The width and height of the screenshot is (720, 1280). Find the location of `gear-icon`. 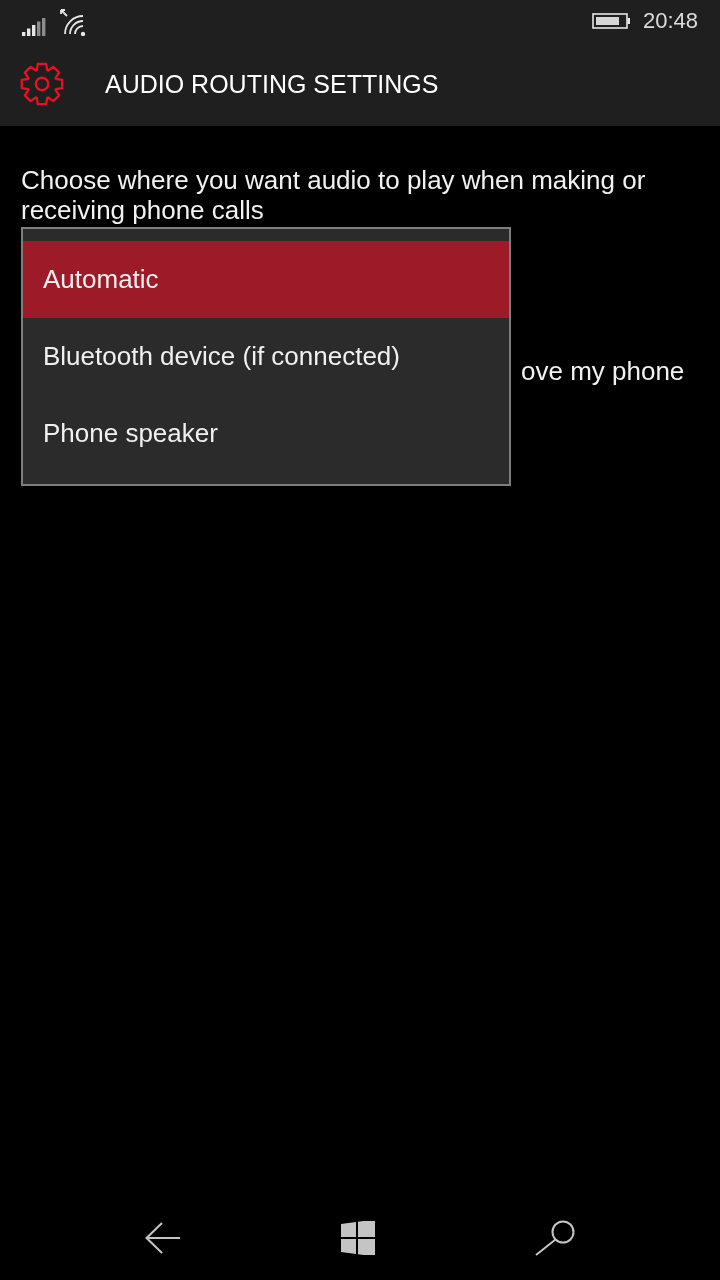

gear-icon is located at coordinates (42, 84).